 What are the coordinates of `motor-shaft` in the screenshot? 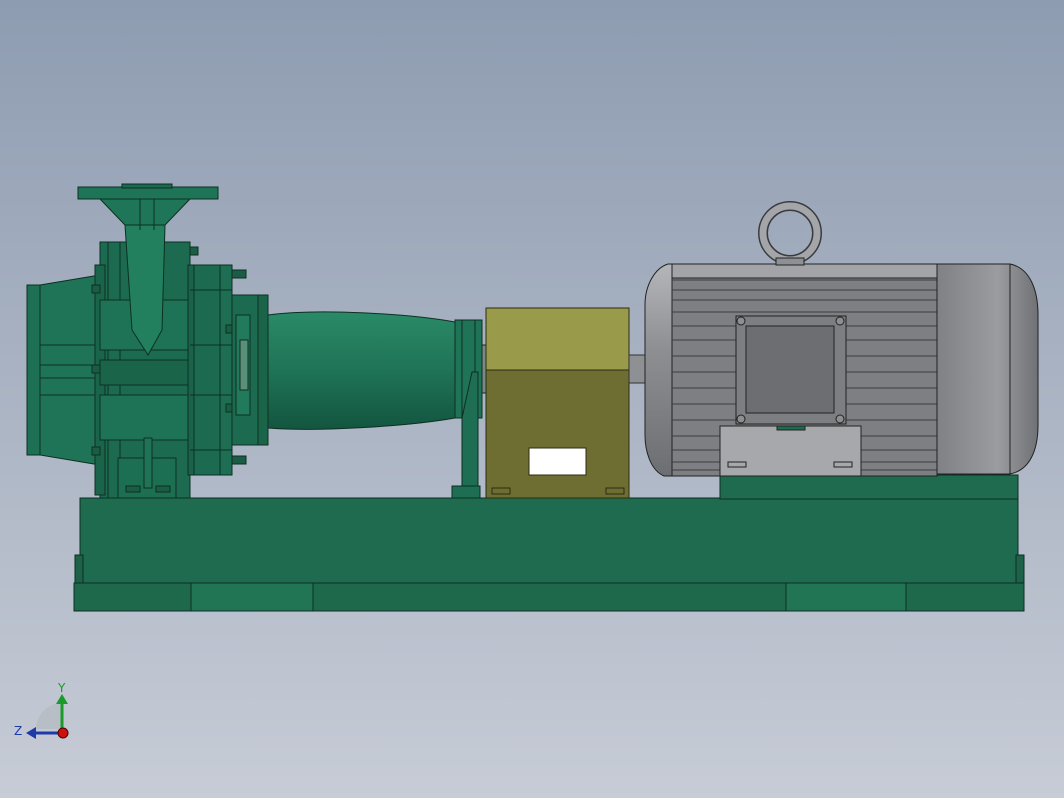 It's located at (638, 369).